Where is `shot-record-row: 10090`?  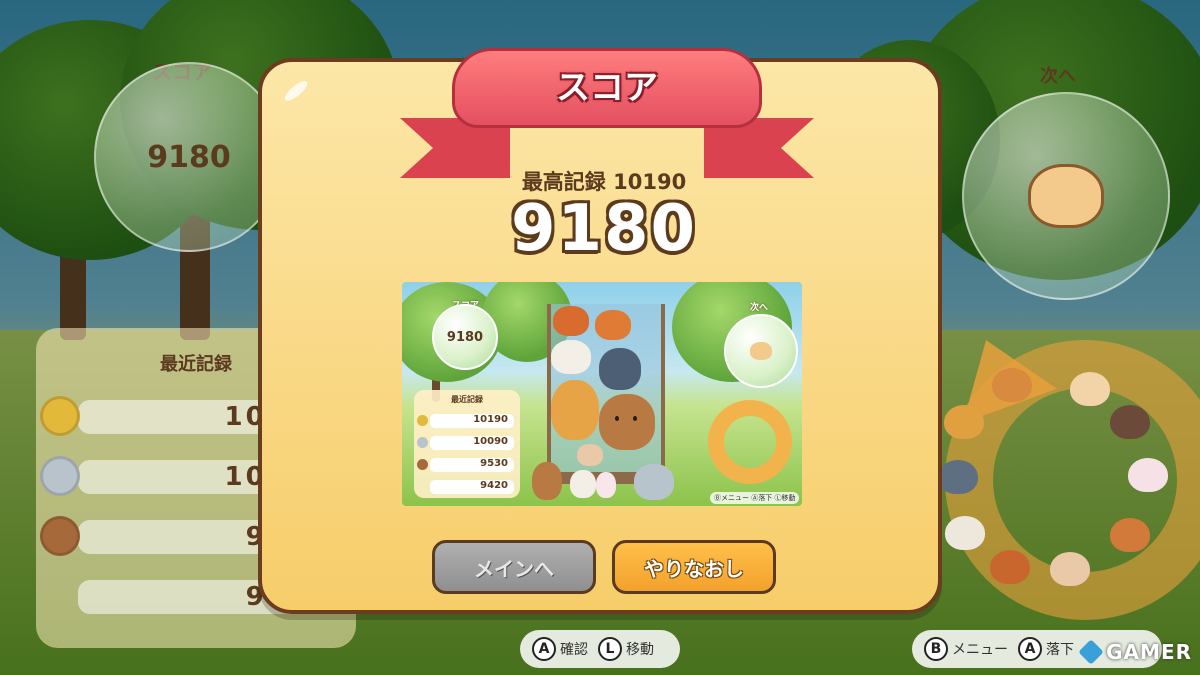
shot-record-row: 10090 is located at coordinates (465, 443).